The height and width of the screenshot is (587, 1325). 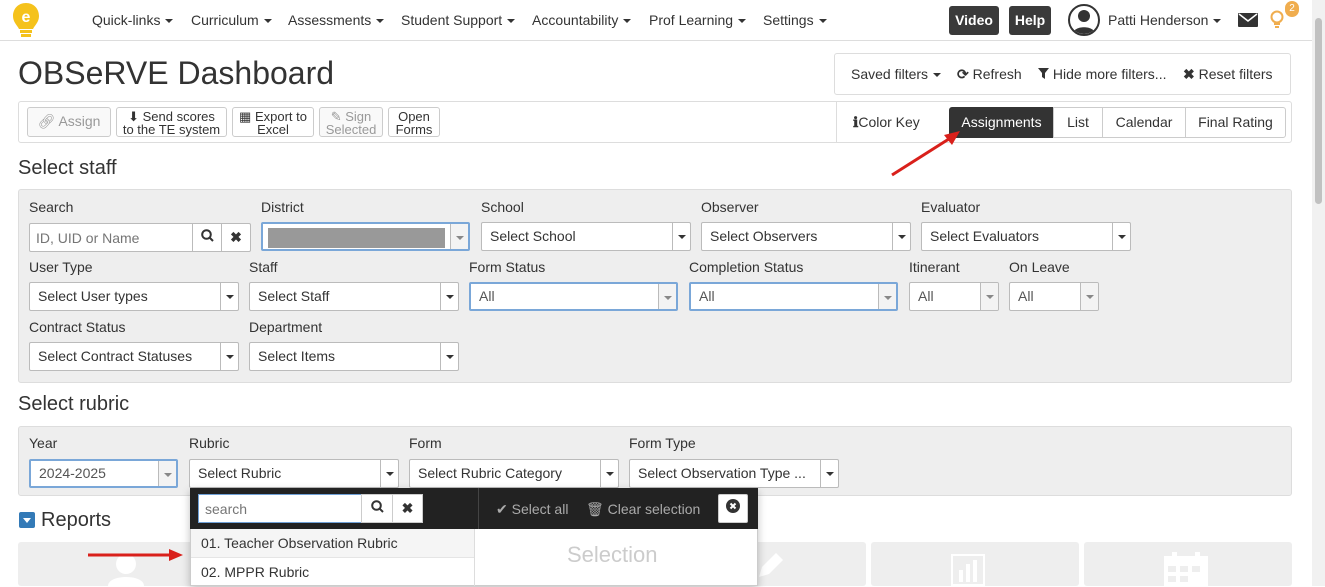 What do you see at coordinates (507, 267) in the screenshot?
I see `form-status-label: Form Status` at bounding box center [507, 267].